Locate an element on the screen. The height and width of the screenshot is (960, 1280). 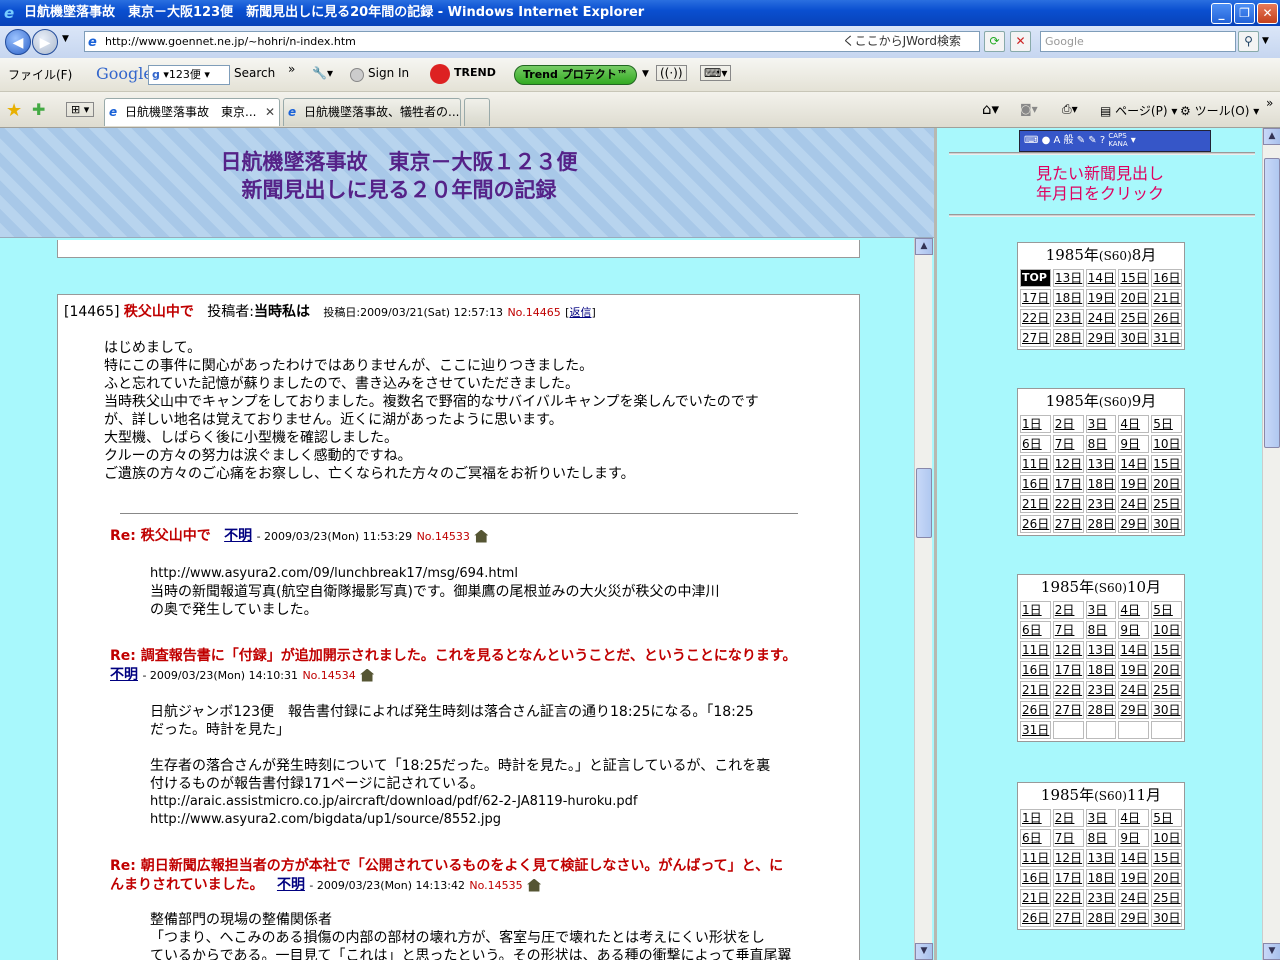
search-icon: ⚲ is located at coordinates (1248, 41).